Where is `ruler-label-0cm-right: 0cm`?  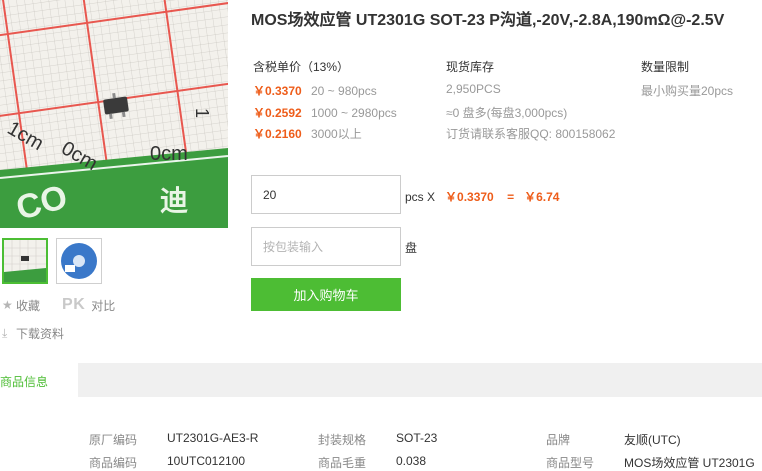
ruler-label-0cm-right: 0cm is located at coordinates (169, 154).